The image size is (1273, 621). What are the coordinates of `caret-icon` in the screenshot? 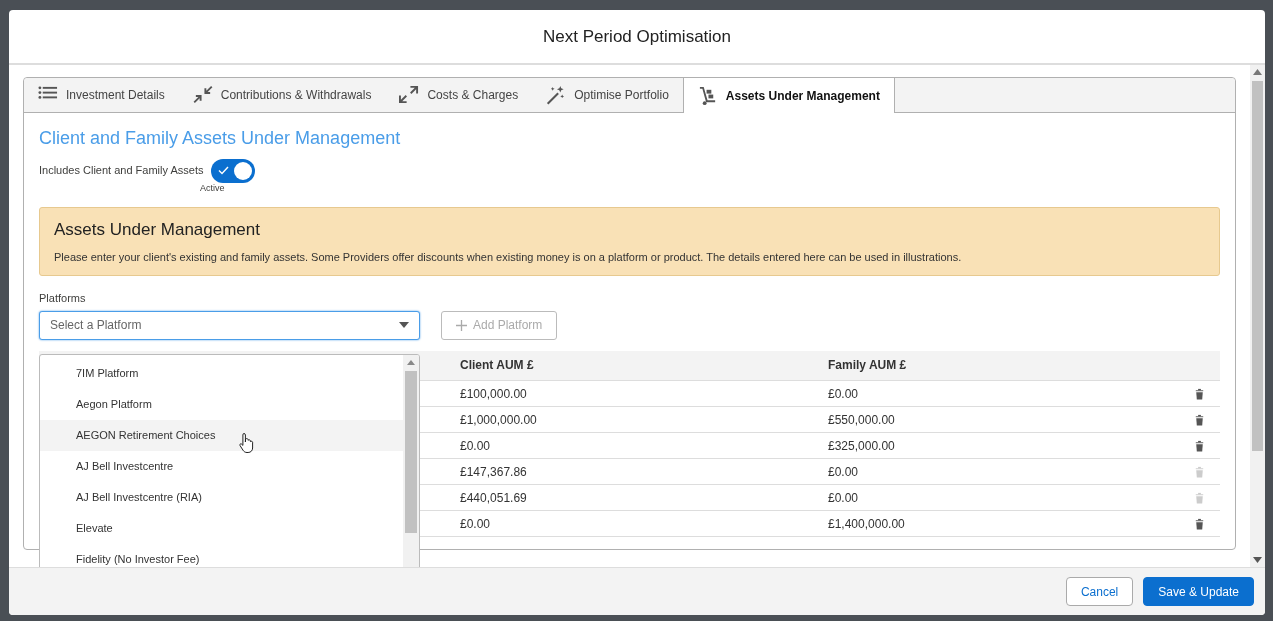 It's located at (404, 325).